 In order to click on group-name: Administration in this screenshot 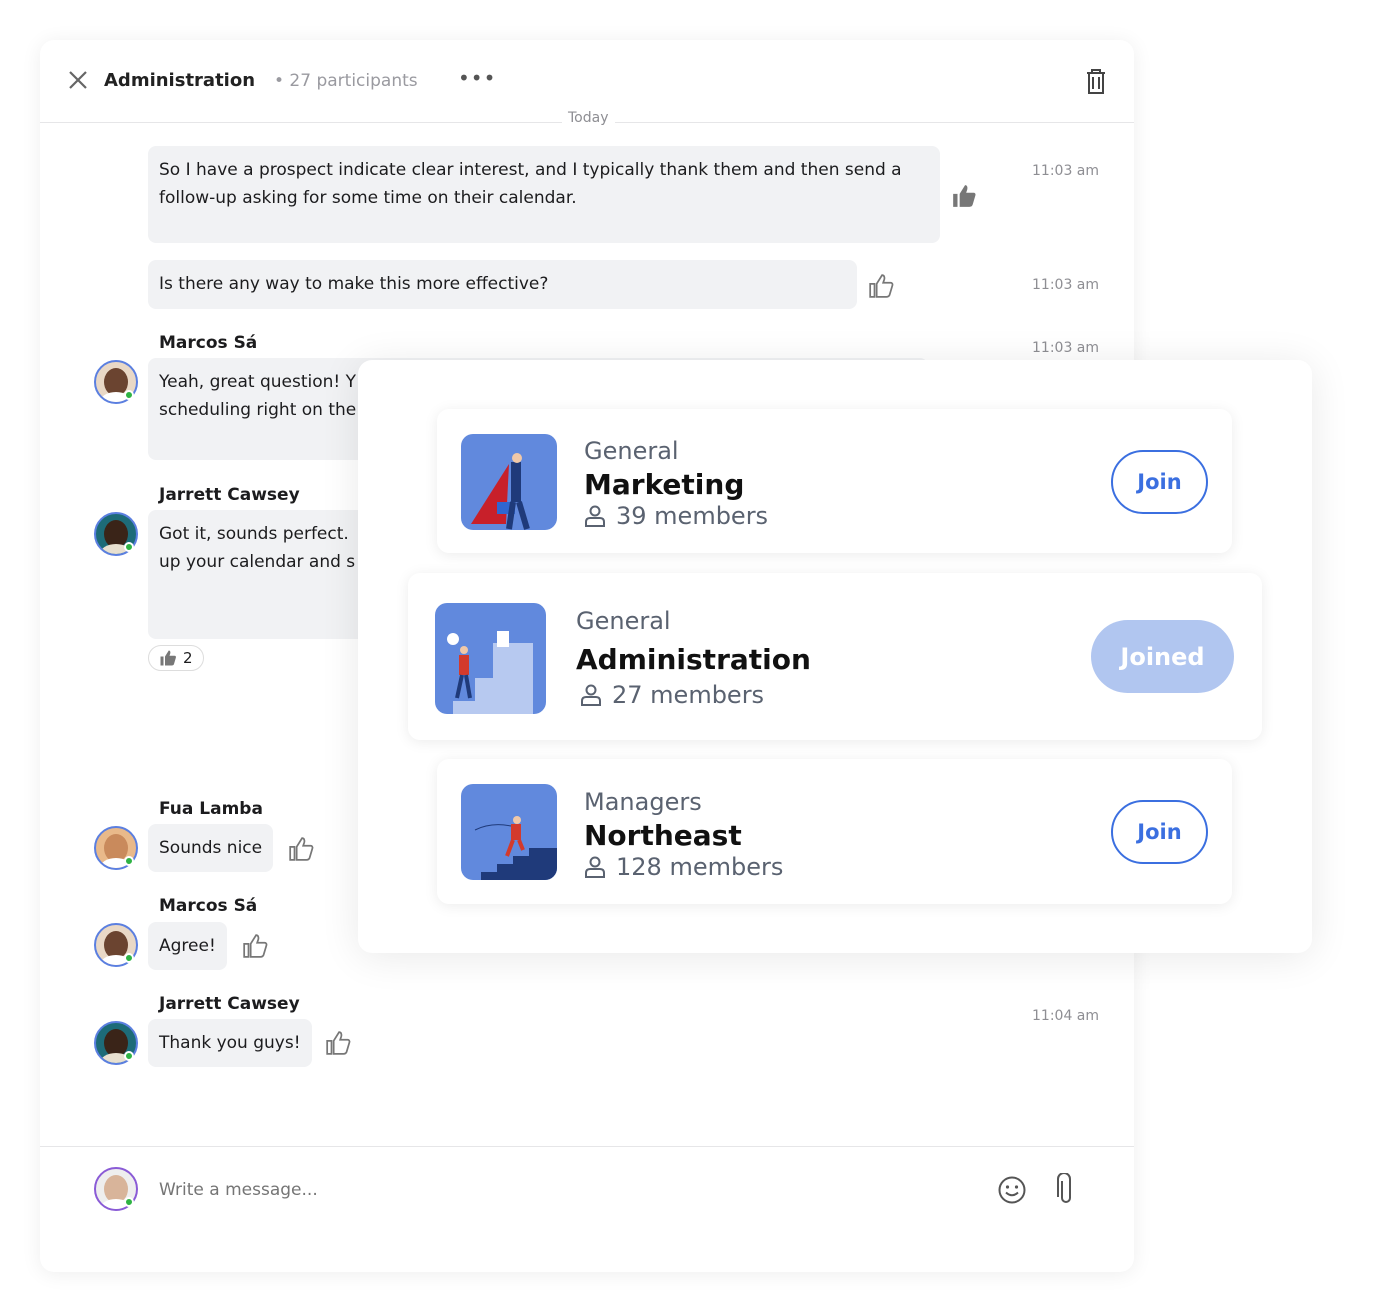, I will do `click(693, 659)`.